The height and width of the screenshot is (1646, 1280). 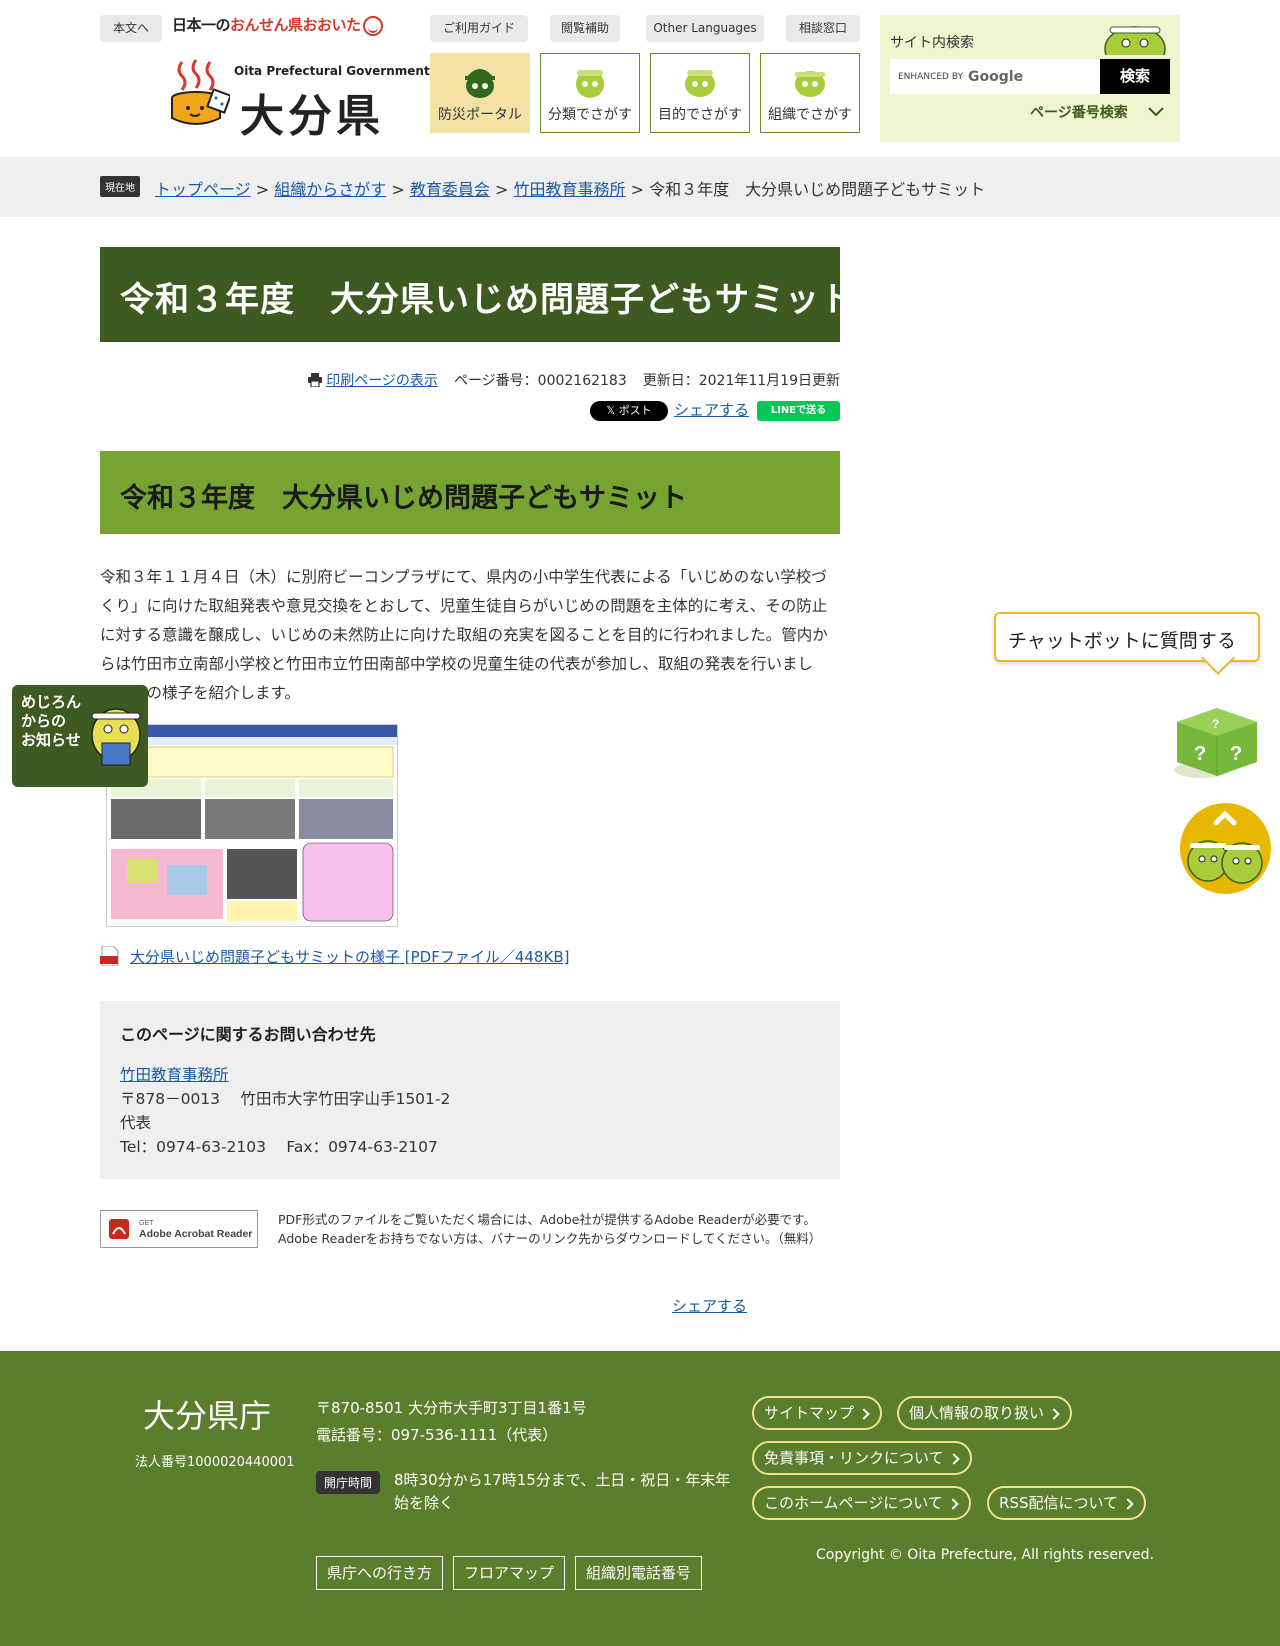 I want to click on summit-poster-image, so click(x=252, y=825).